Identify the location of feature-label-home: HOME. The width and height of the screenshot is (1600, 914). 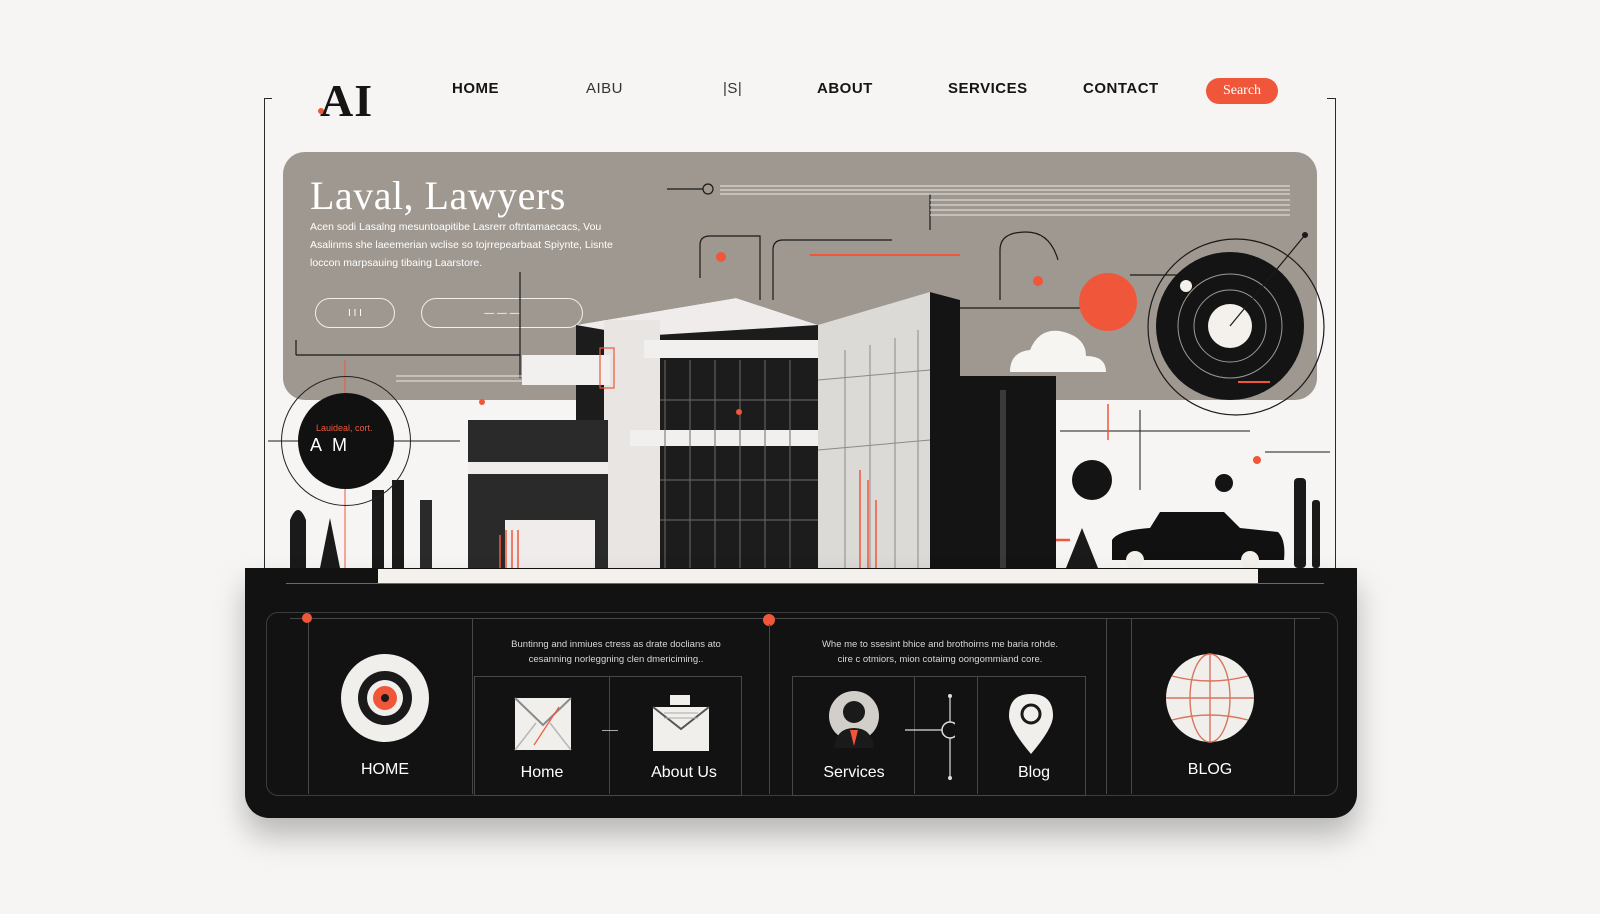
(385, 770).